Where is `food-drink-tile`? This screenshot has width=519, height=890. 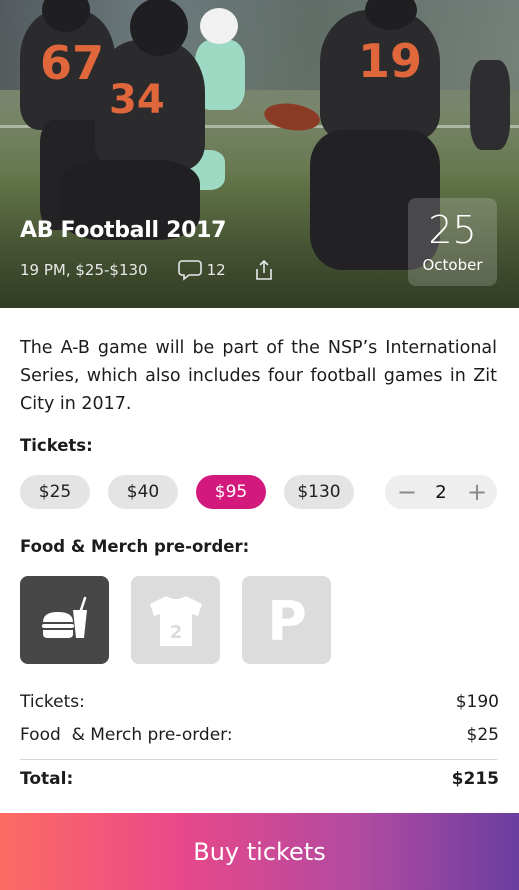
food-drink-tile is located at coordinates (64, 620).